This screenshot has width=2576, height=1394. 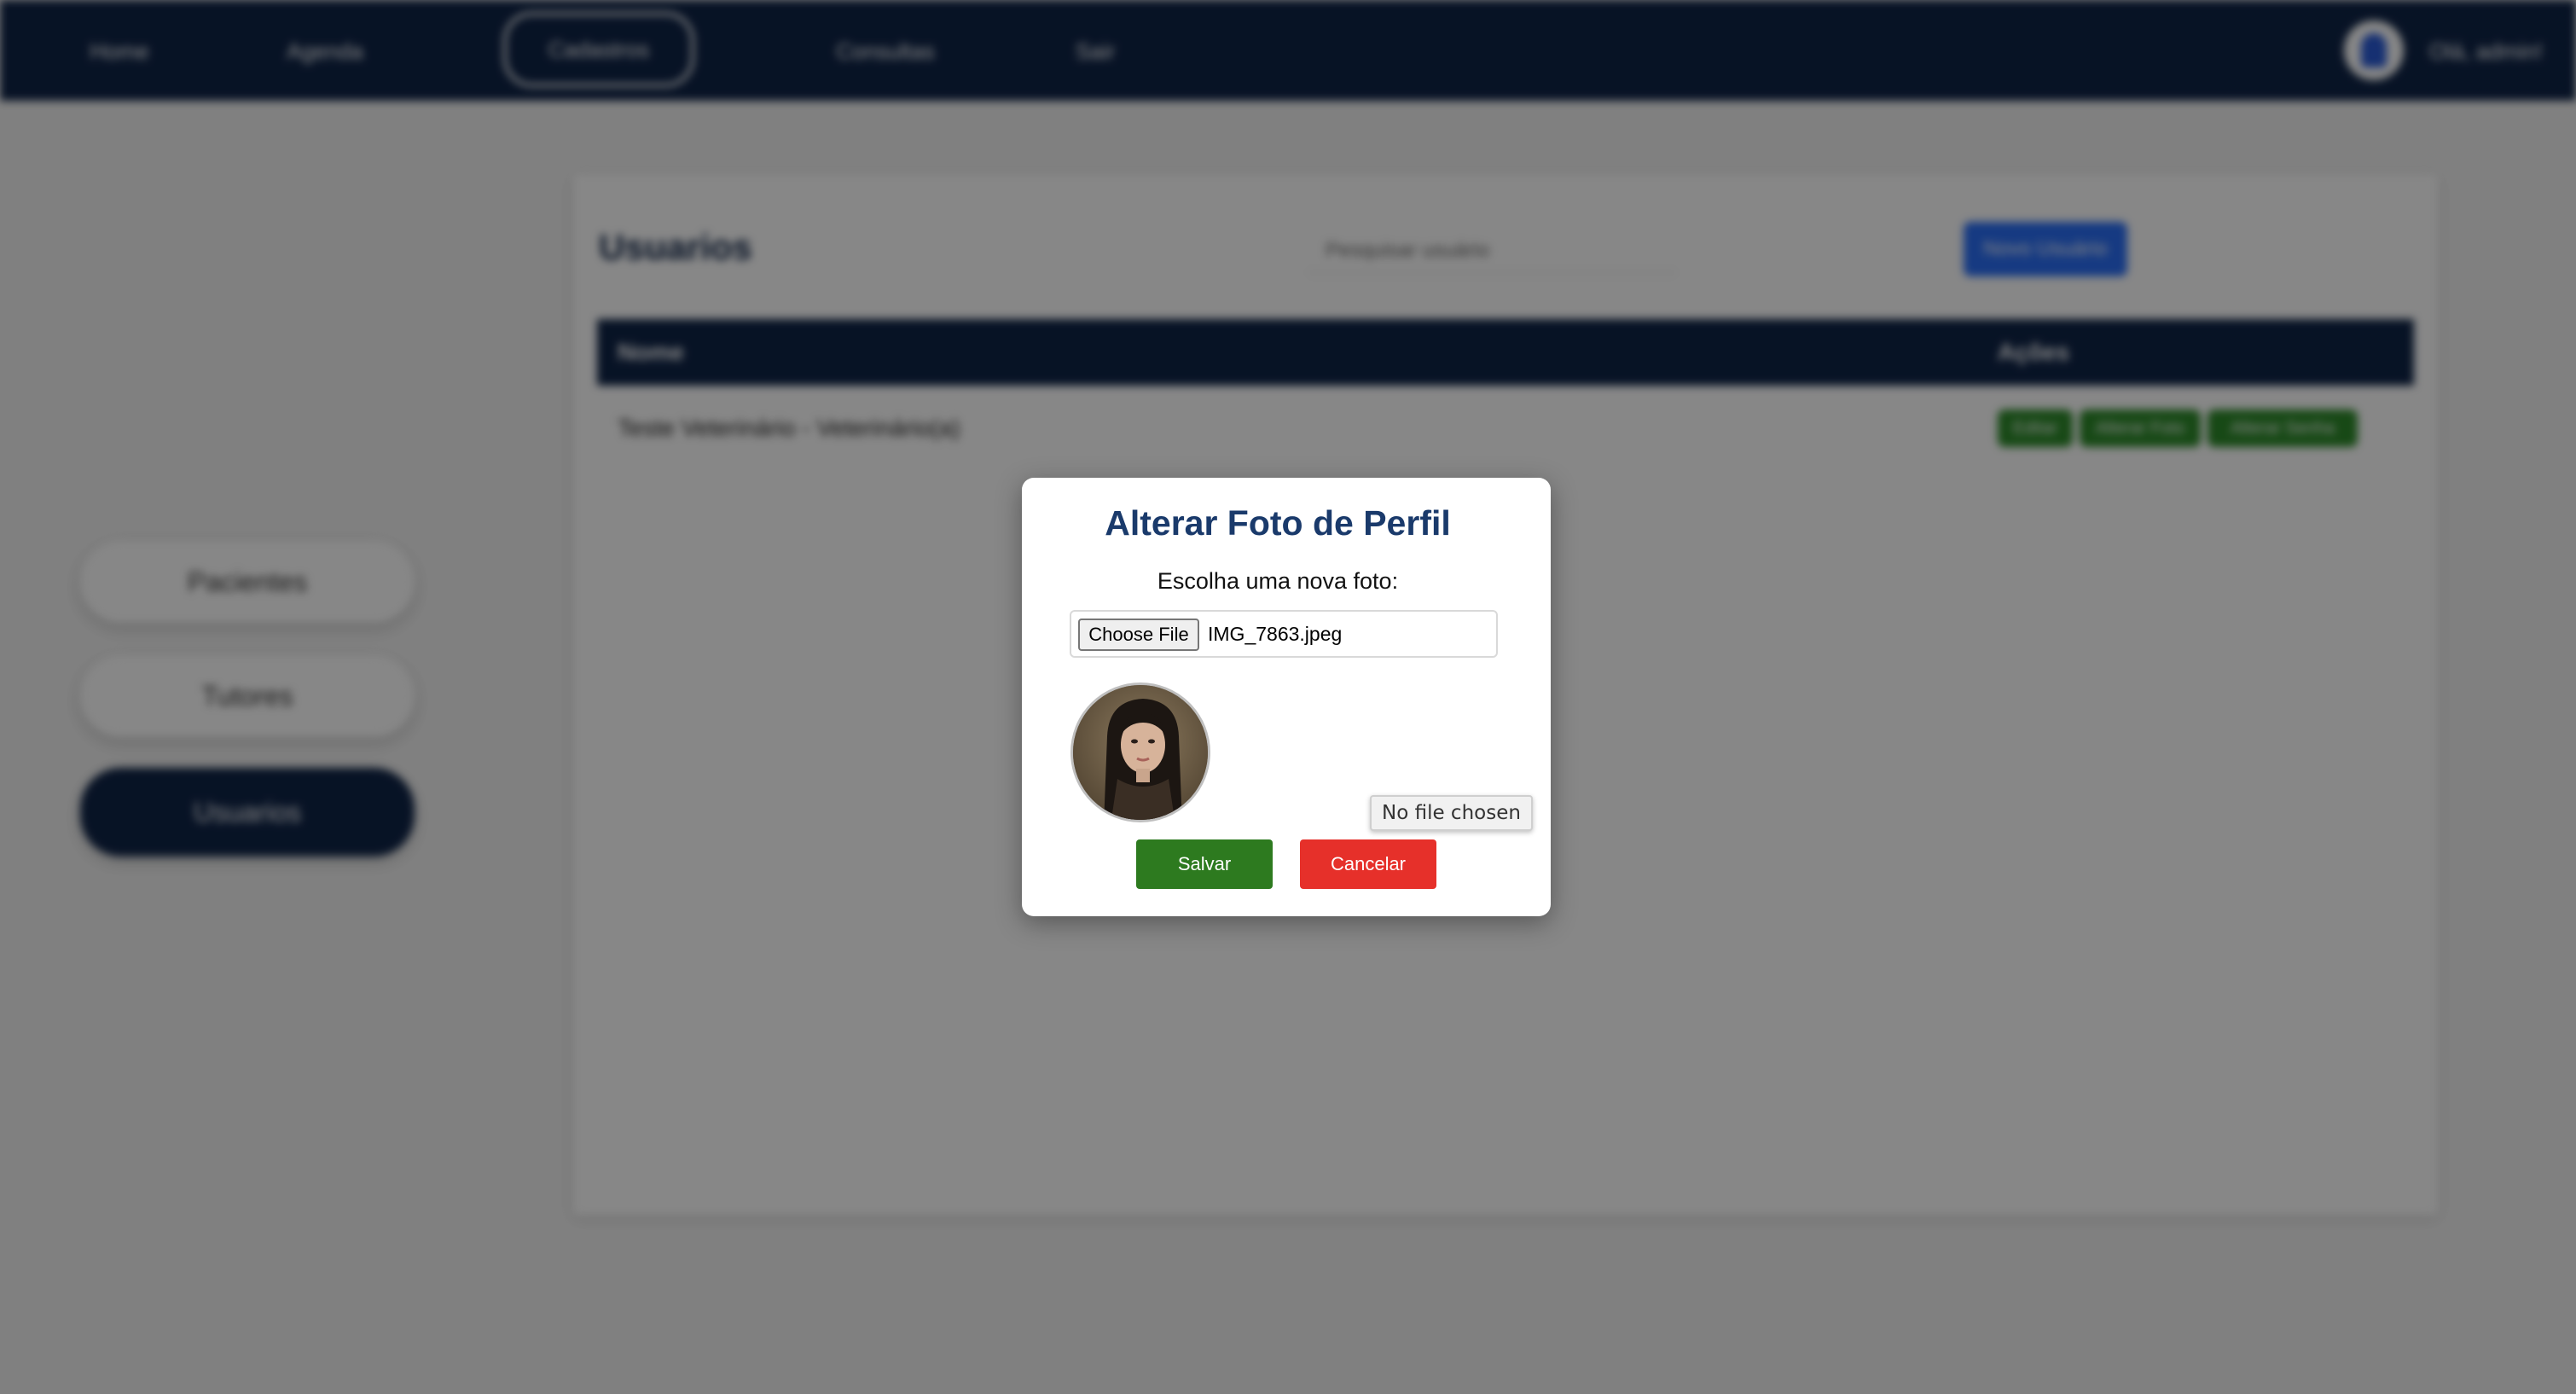 I want to click on profile-photo-preview, so click(x=1140, y=752).